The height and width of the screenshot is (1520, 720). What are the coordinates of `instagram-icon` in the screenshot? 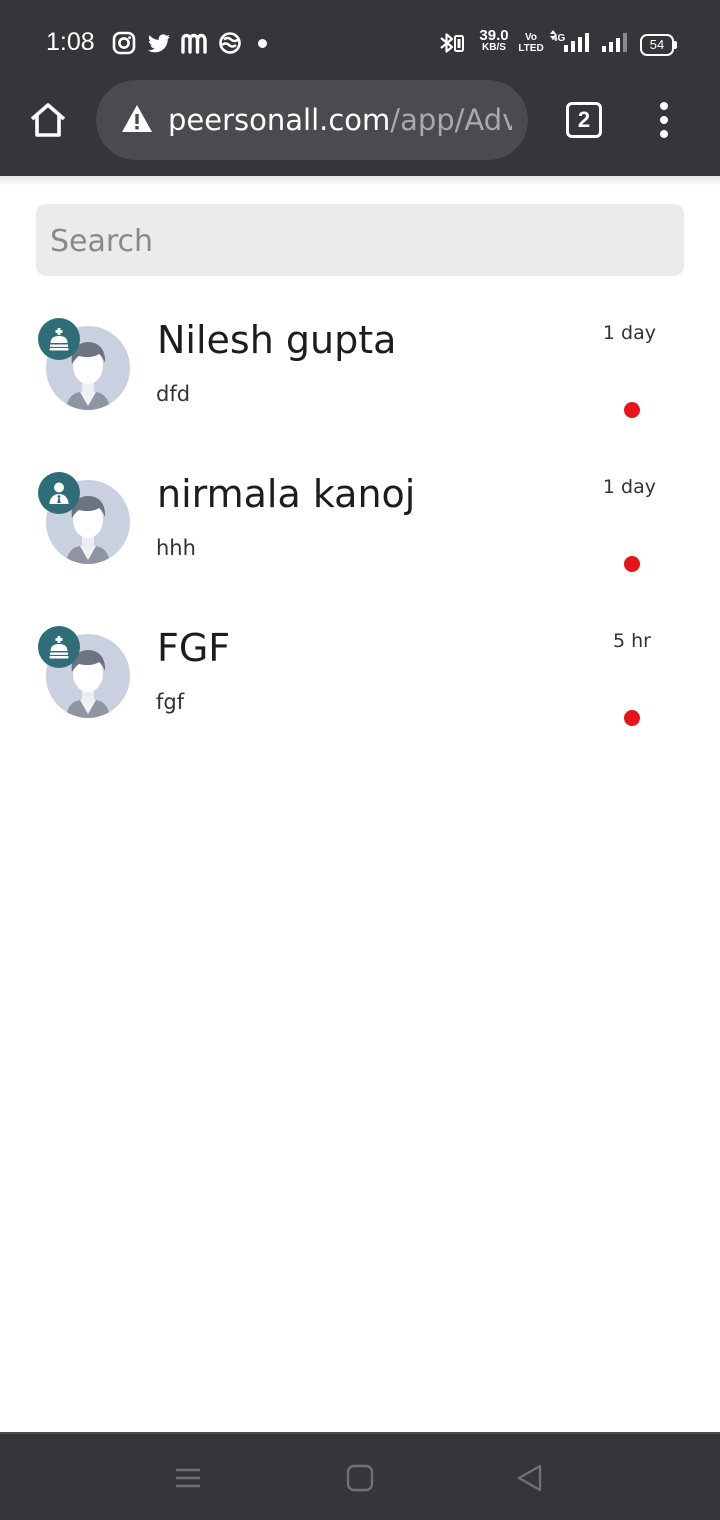 It's located at (124, 43).